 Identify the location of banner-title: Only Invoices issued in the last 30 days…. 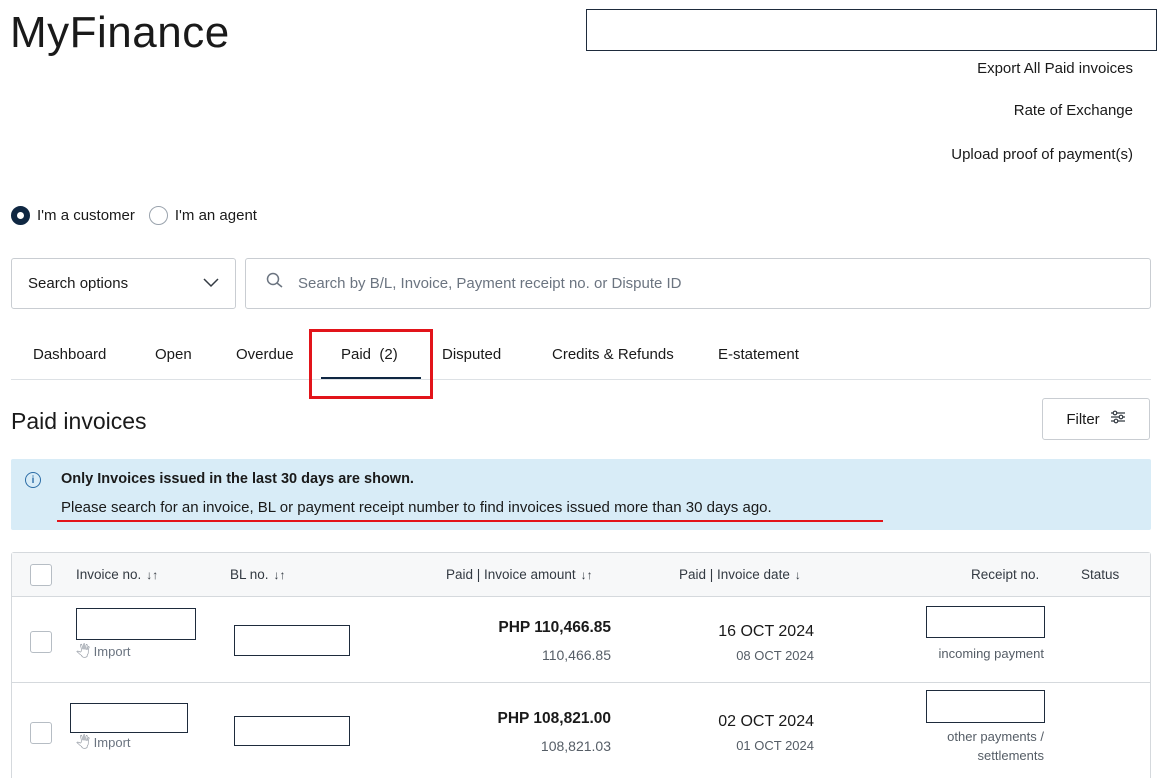
(237, 479).